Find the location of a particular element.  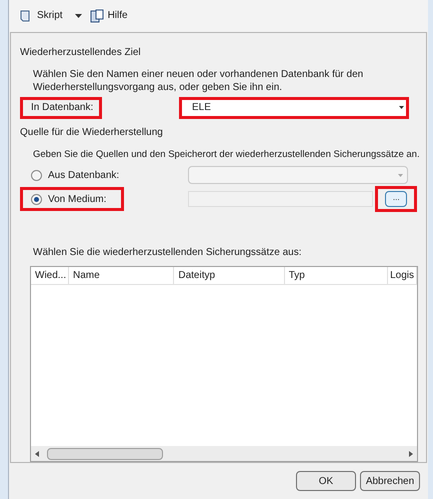

radio-option: Von Medium: is located at coordinates (72, 199).